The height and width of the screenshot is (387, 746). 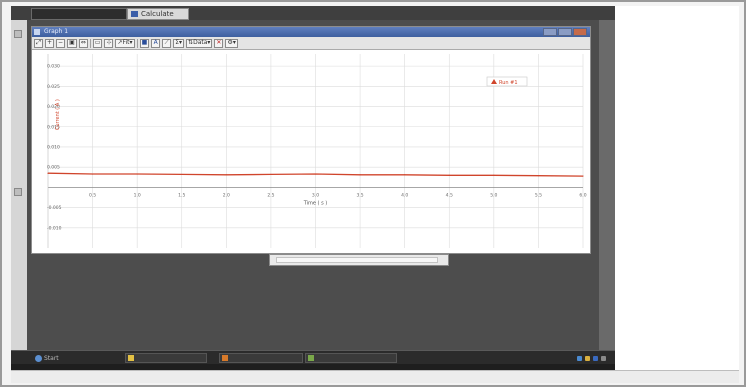 I want to click on bottom-strip, so click(x=375, y=376).